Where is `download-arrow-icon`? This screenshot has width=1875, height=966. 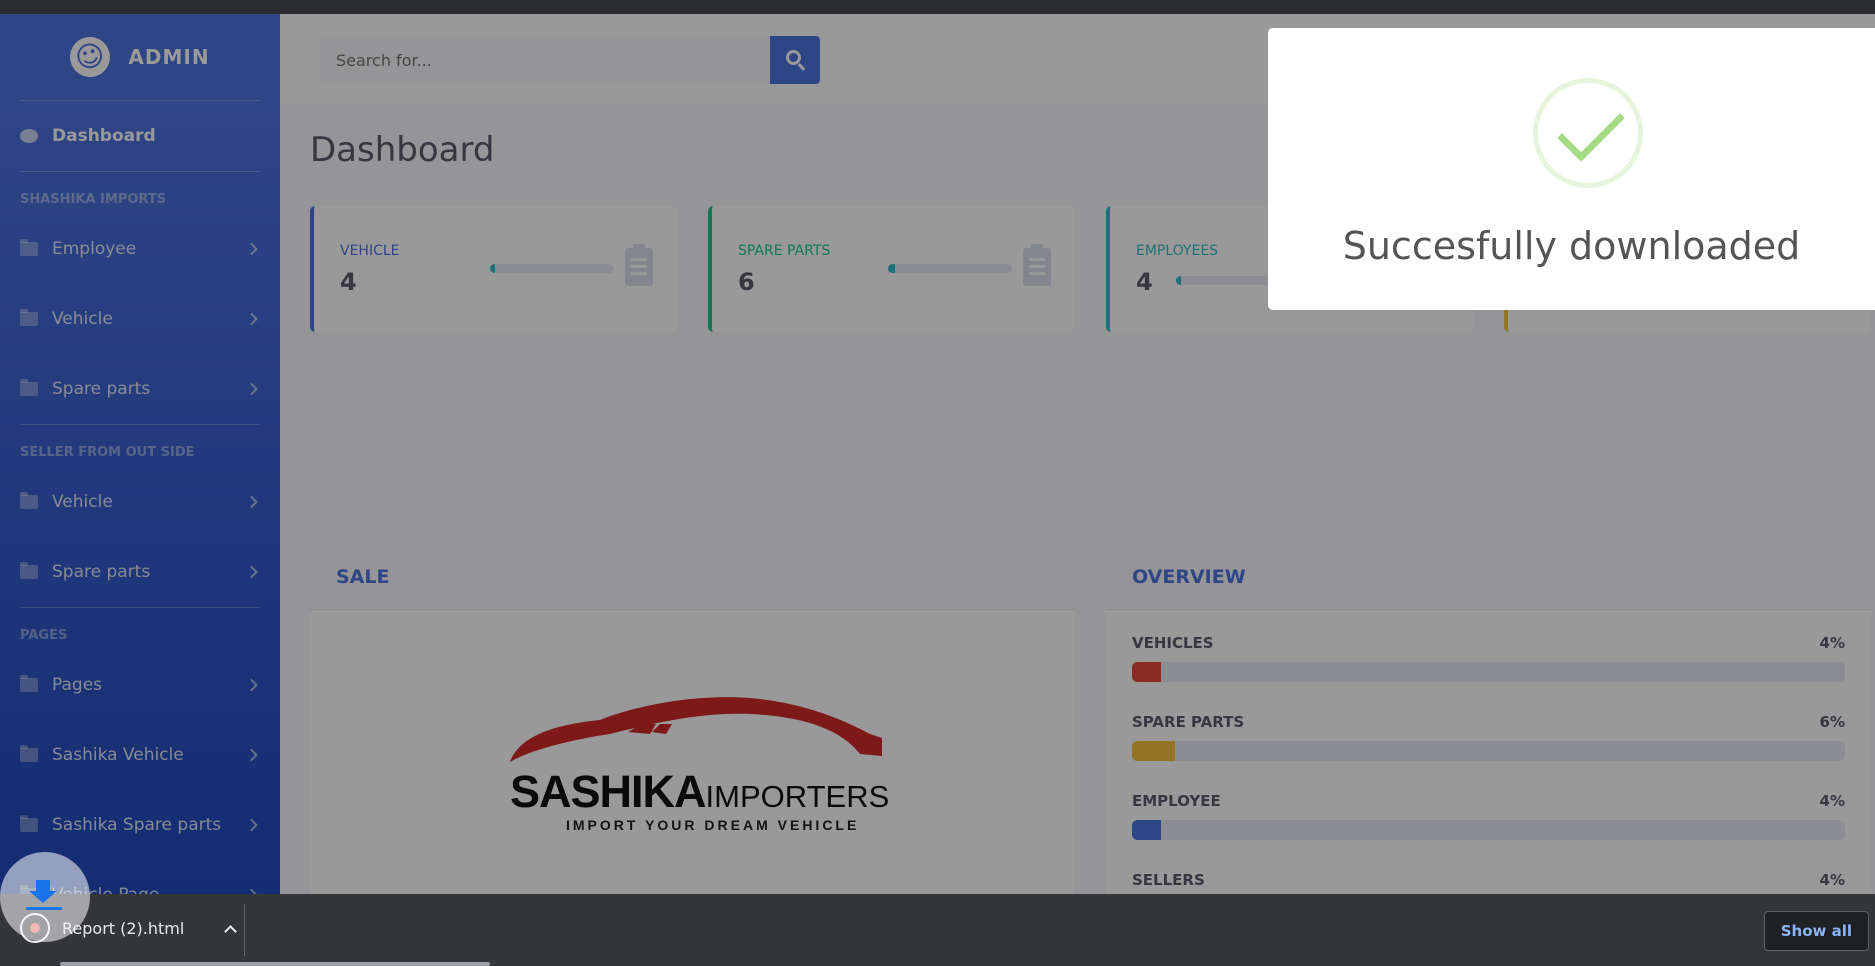
download-arrow-icon is located at coordinates (43, 891).